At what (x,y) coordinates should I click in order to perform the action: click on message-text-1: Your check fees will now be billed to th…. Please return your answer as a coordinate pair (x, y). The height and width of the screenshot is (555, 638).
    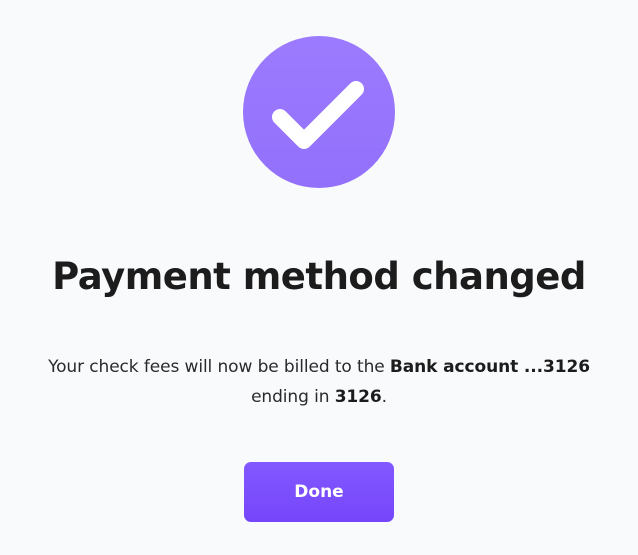
    Looking at the image, I should click on (219, 367).